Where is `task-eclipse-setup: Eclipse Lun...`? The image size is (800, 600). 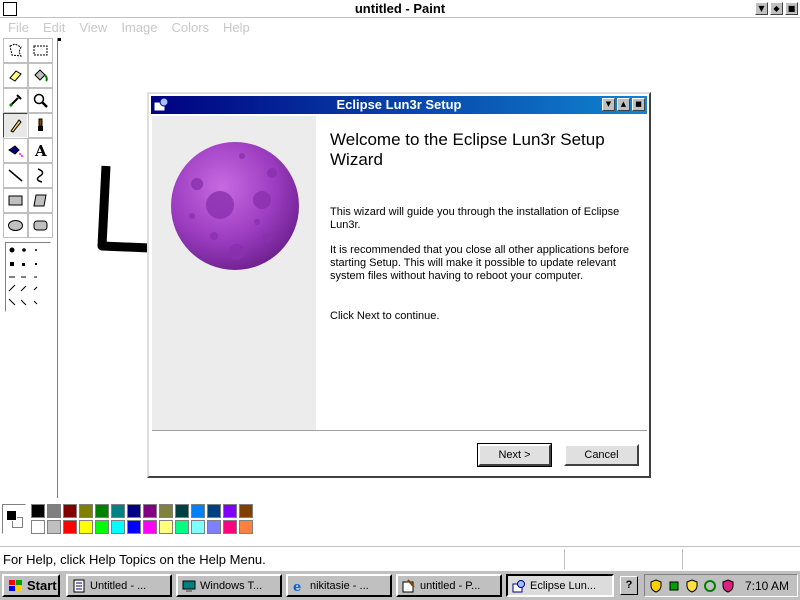 task-eclipse-setup: Eclipse Lun... is located at coordinates (560, 585).